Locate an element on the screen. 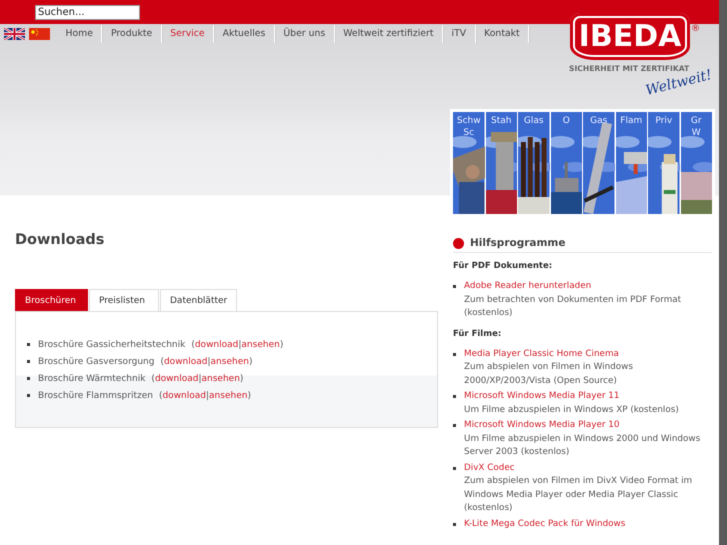  link-description: Zum abspielen von Filmen im DivX Video Format im Windows Media Player oder Media Player Classic (kostenlos) is located at coordinates (579, 495).